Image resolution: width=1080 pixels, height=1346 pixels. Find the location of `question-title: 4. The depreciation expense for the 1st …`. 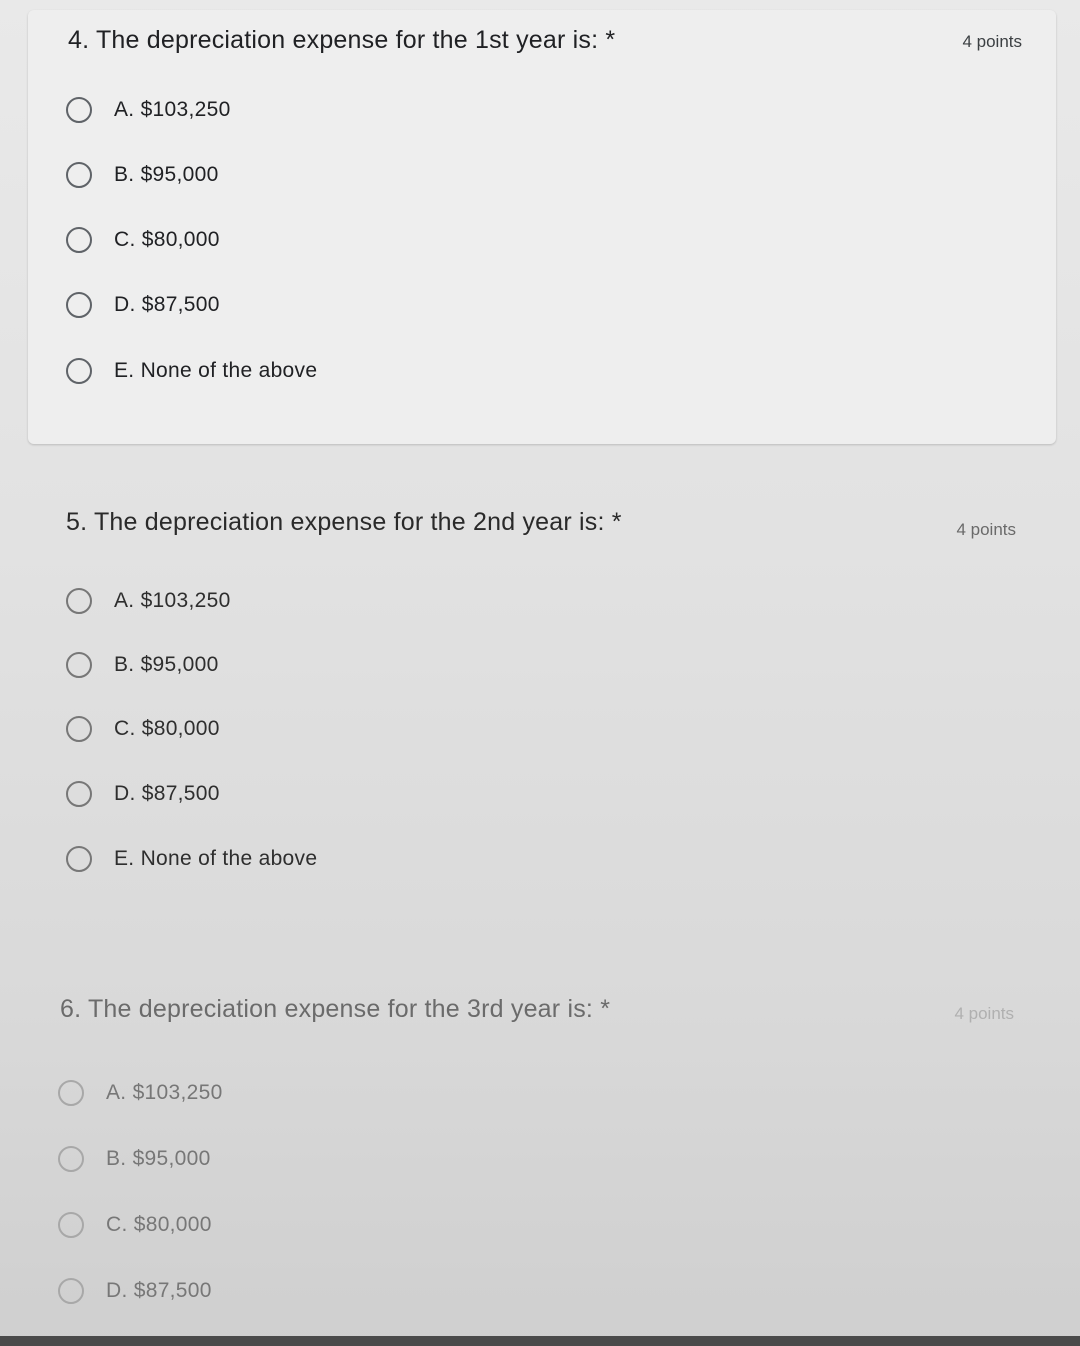

question-title: 4. The depreciation expense for the 1st … is located at coordinates (342, 40).